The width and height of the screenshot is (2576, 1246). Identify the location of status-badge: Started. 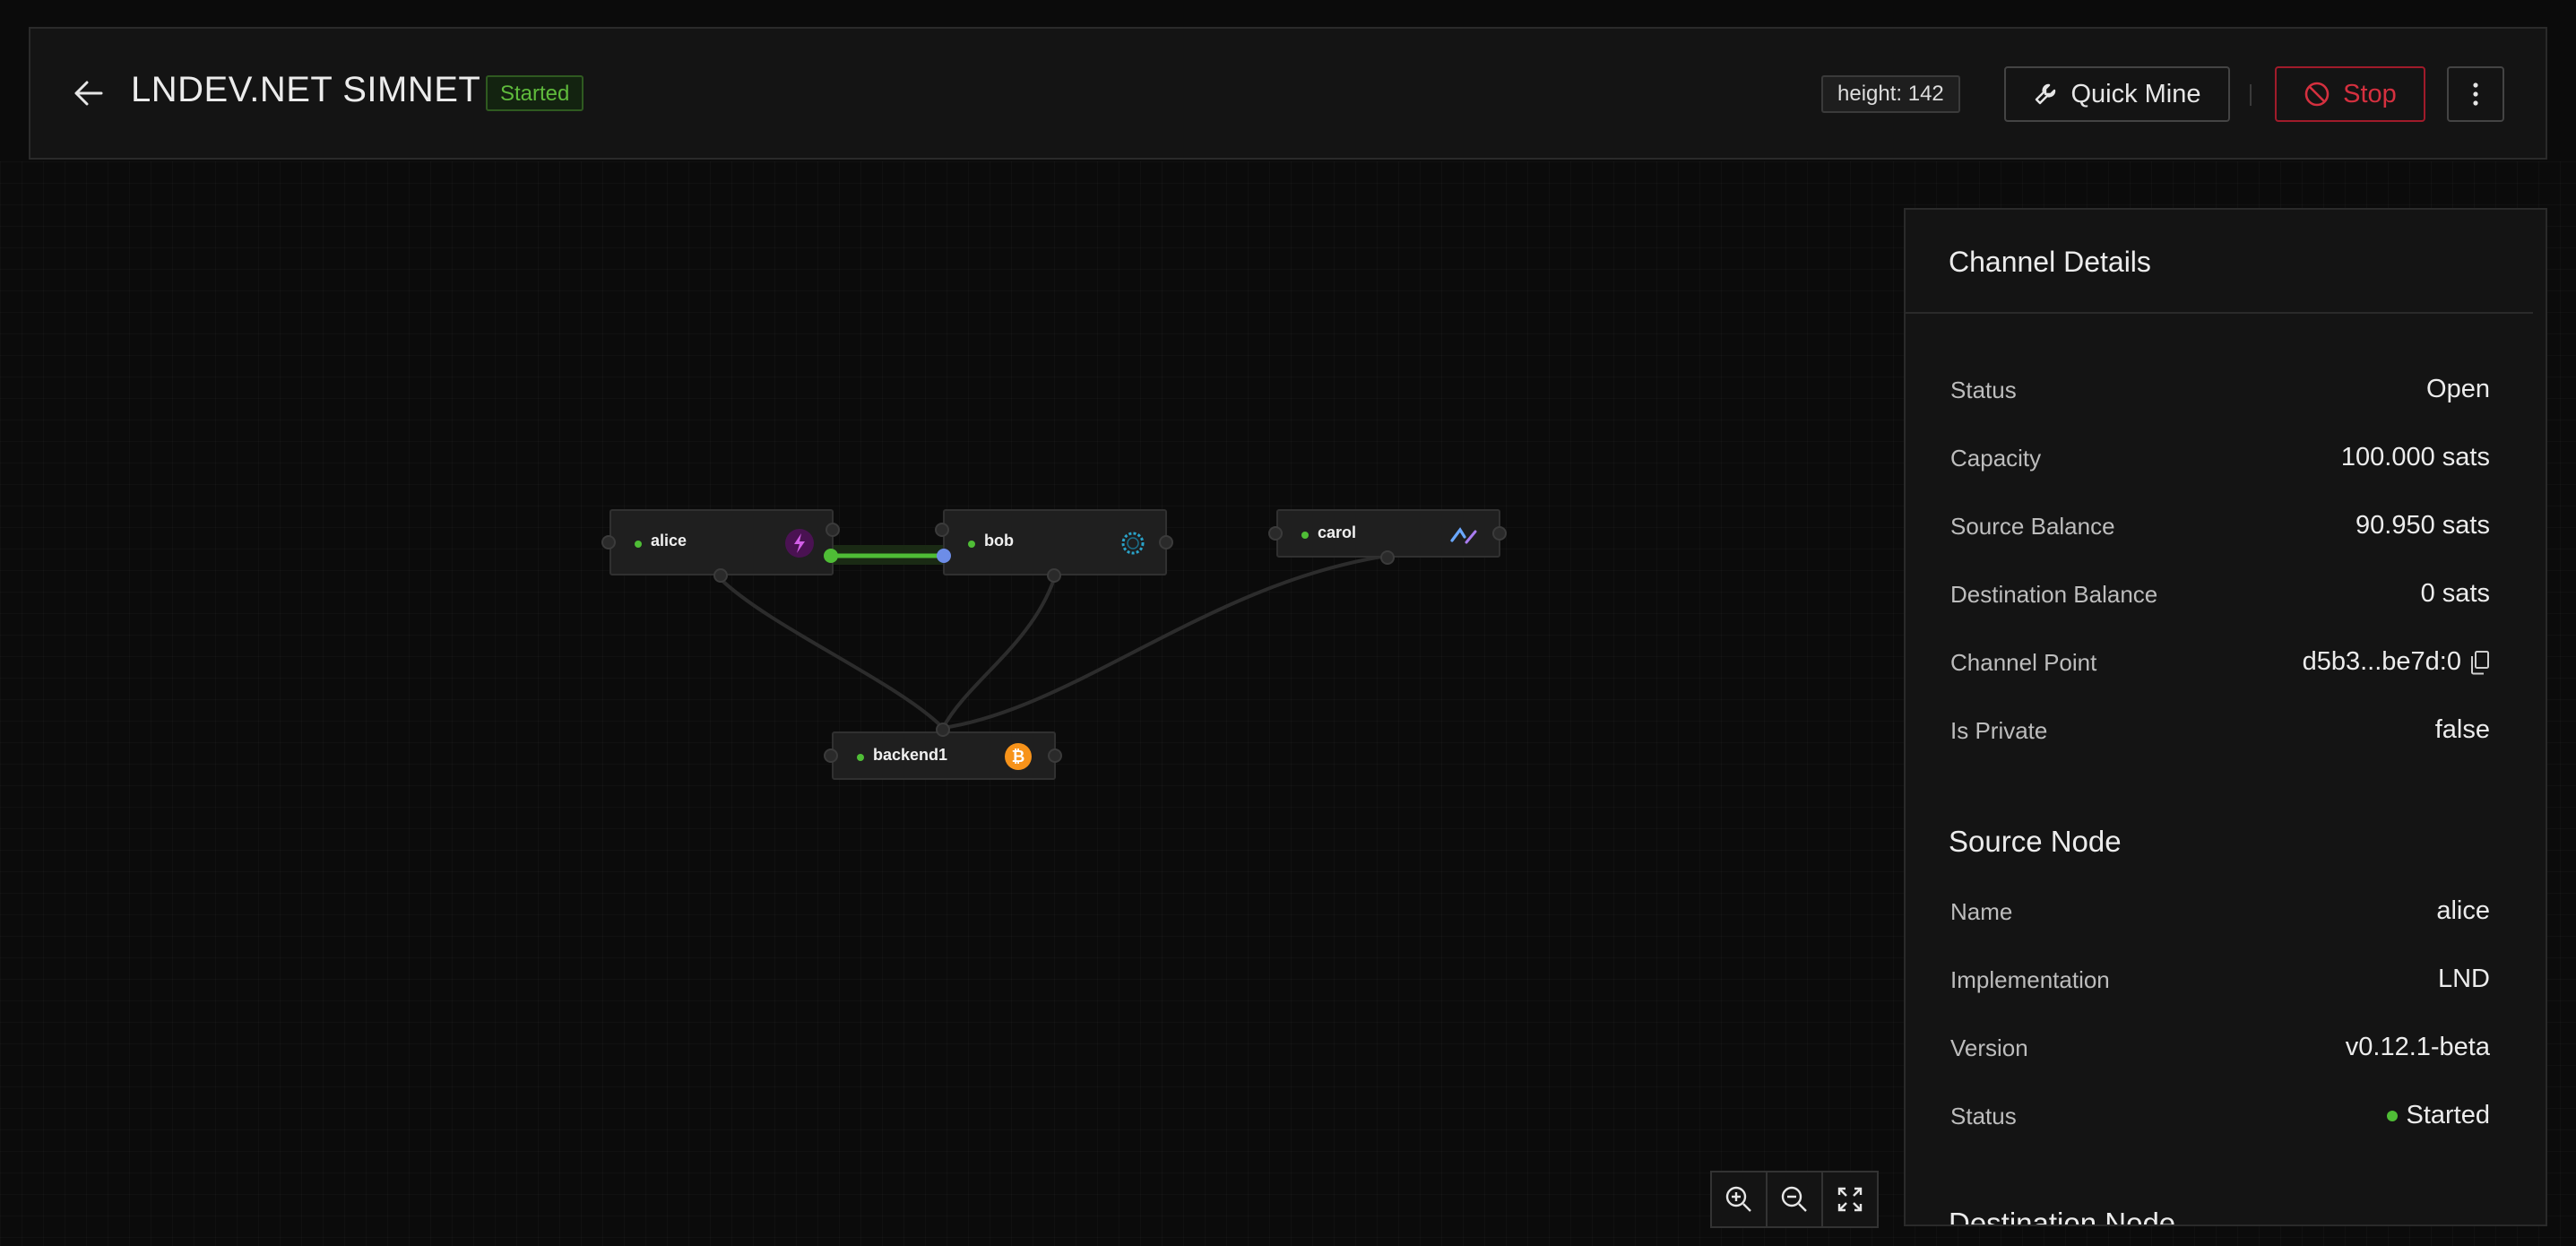
(535, 93).